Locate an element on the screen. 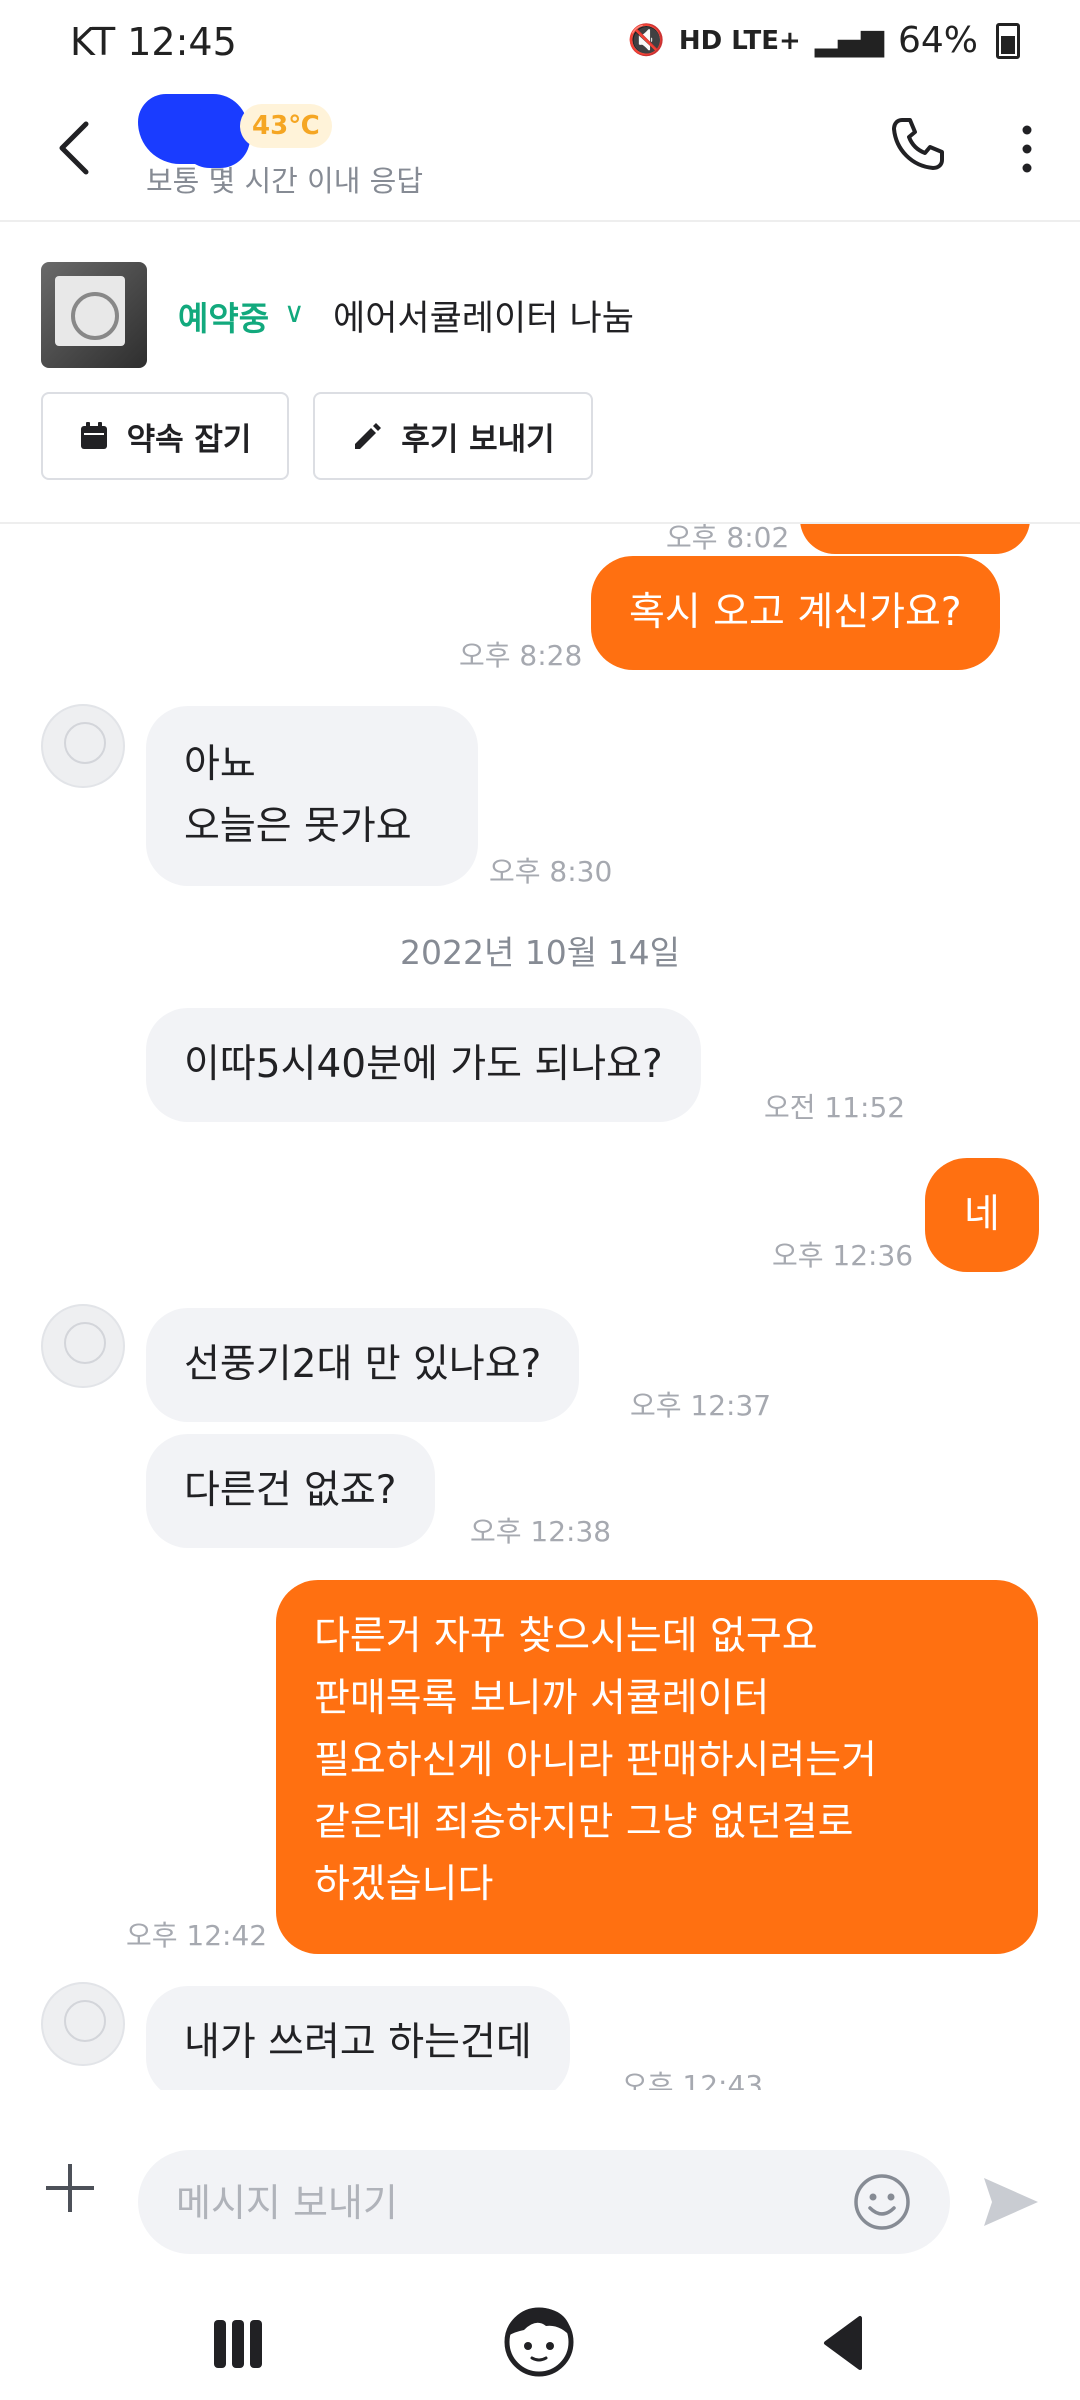 The width and height of the screenshot is (1080, 2400). message-text: 오늘은 못가요 is located at coordinates (298, 826).